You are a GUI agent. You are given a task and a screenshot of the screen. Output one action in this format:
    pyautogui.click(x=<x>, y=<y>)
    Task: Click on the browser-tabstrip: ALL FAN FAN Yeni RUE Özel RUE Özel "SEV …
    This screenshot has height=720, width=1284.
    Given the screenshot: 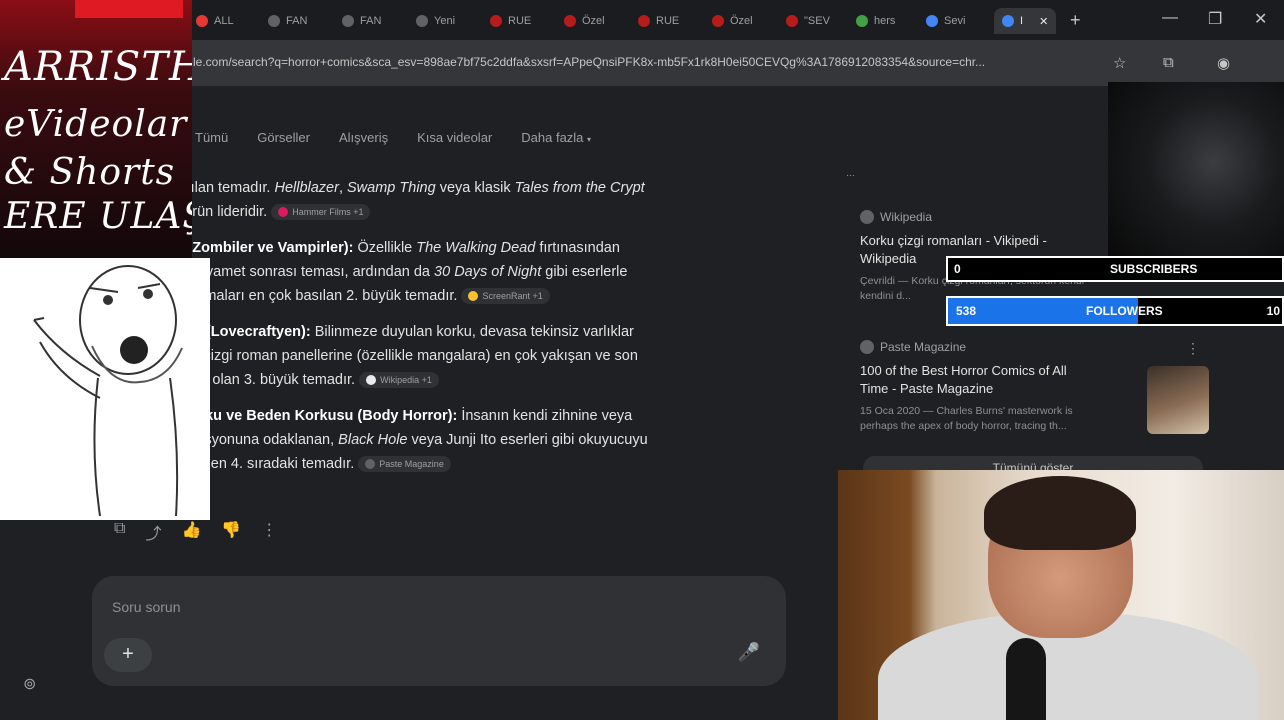 What is the action you would take?
    pyautogui.click(x=642, y=20)
    